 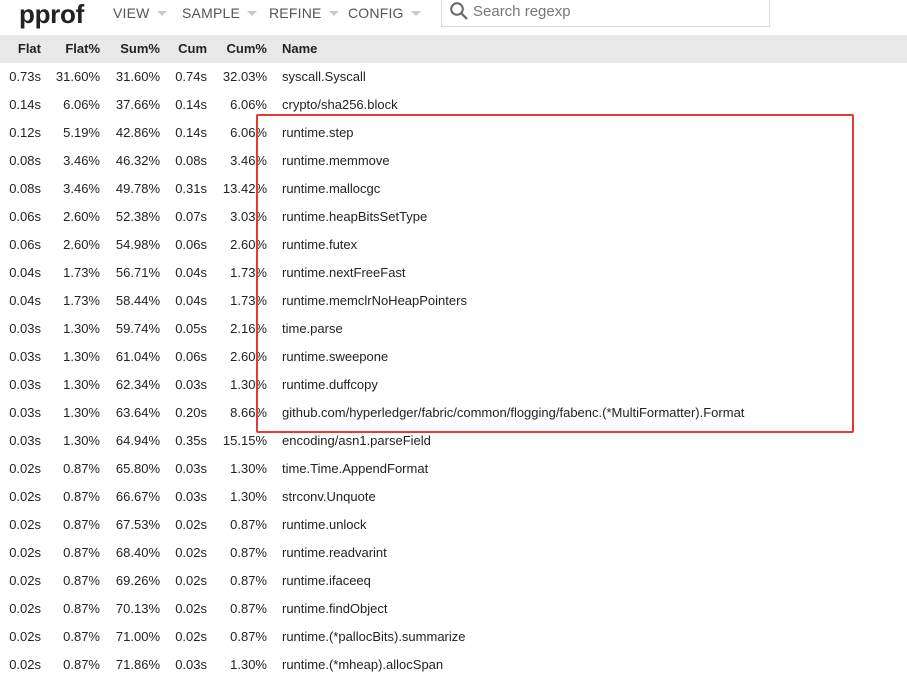 What do you see at coordinates (81, 272) in the screenshot?
I see `cell-flat-percent: 1.73%` at bounding box center [81, 272].